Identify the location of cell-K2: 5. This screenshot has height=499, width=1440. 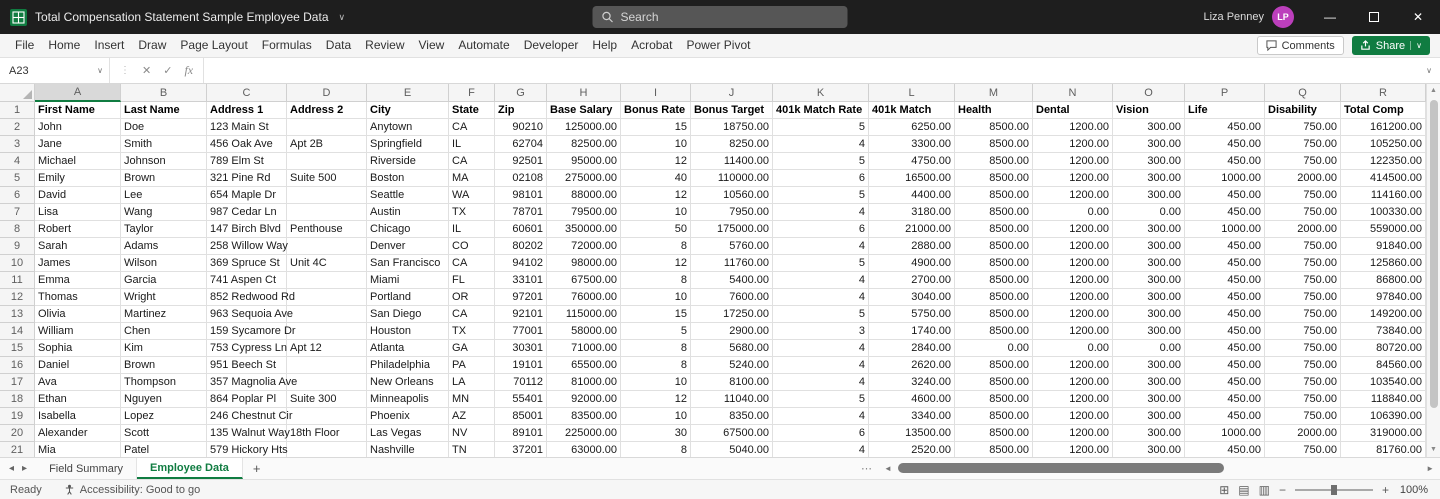
(821, 127).